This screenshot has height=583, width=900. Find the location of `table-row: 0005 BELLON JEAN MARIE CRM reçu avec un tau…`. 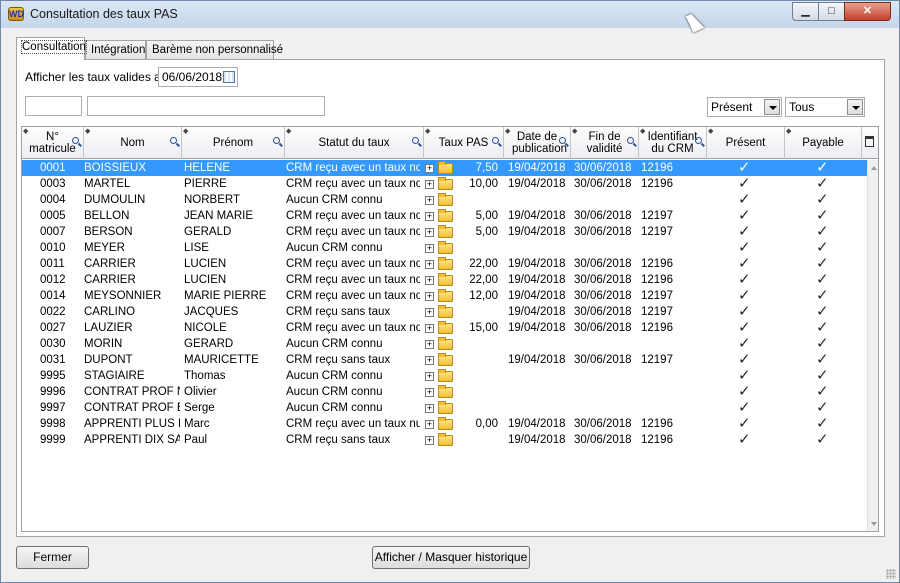

table-row: 0005 BELLON JEAN MARIE CRM reçu avec un tau… is located at coordinates (444, 216).